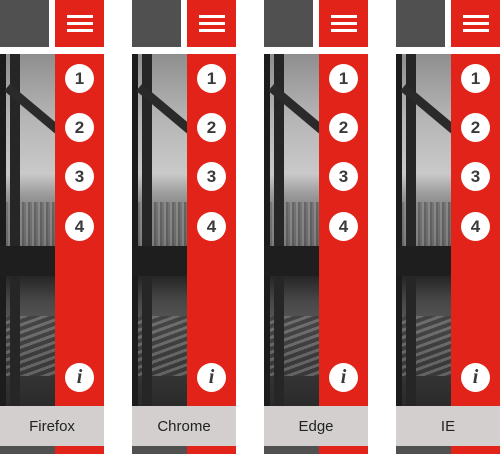 This screenshot has width=500, height=454. I want to click on browser-label: Chrome, so click(184, 426).